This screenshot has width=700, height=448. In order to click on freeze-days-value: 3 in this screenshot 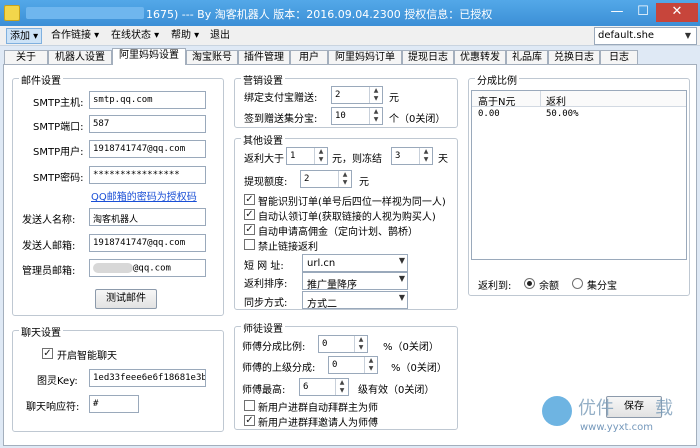, I will do `click(398, 156)`.